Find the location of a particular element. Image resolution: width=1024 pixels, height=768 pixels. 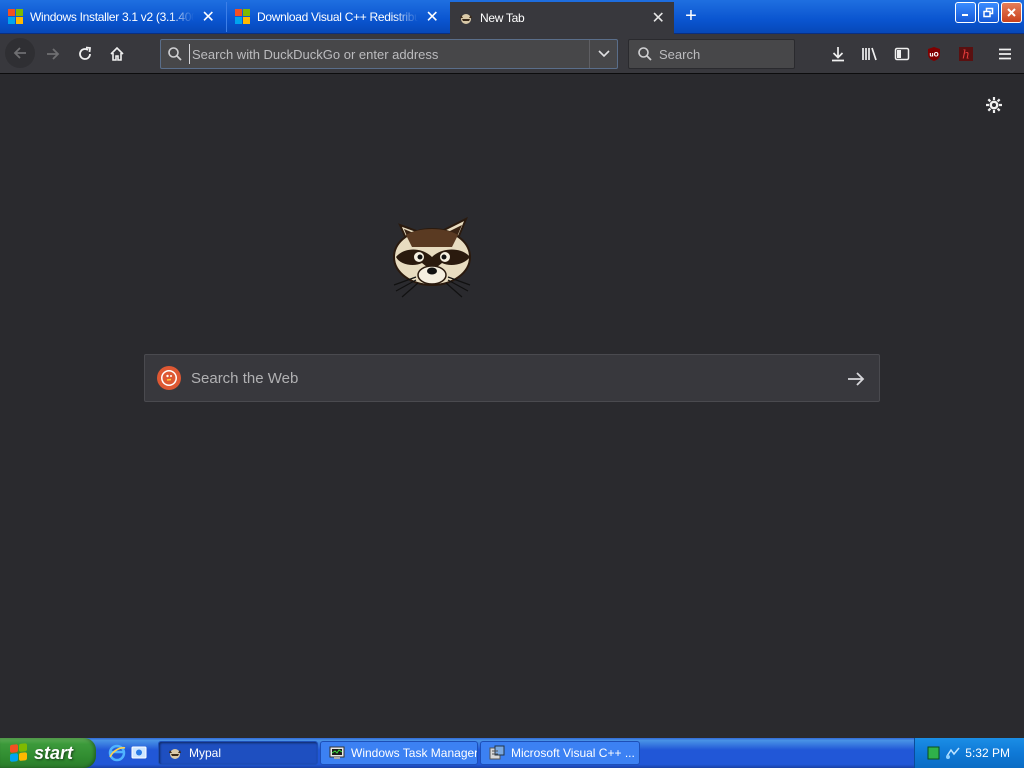

new-tab-plus-icon: + is located at coordinates (691, 17).